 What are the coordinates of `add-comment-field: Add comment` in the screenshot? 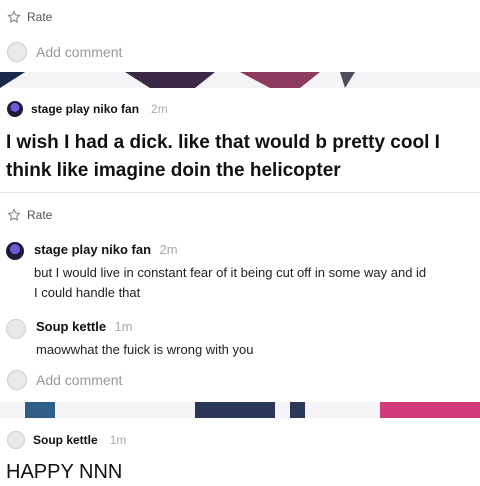 It's located at (64, 380).